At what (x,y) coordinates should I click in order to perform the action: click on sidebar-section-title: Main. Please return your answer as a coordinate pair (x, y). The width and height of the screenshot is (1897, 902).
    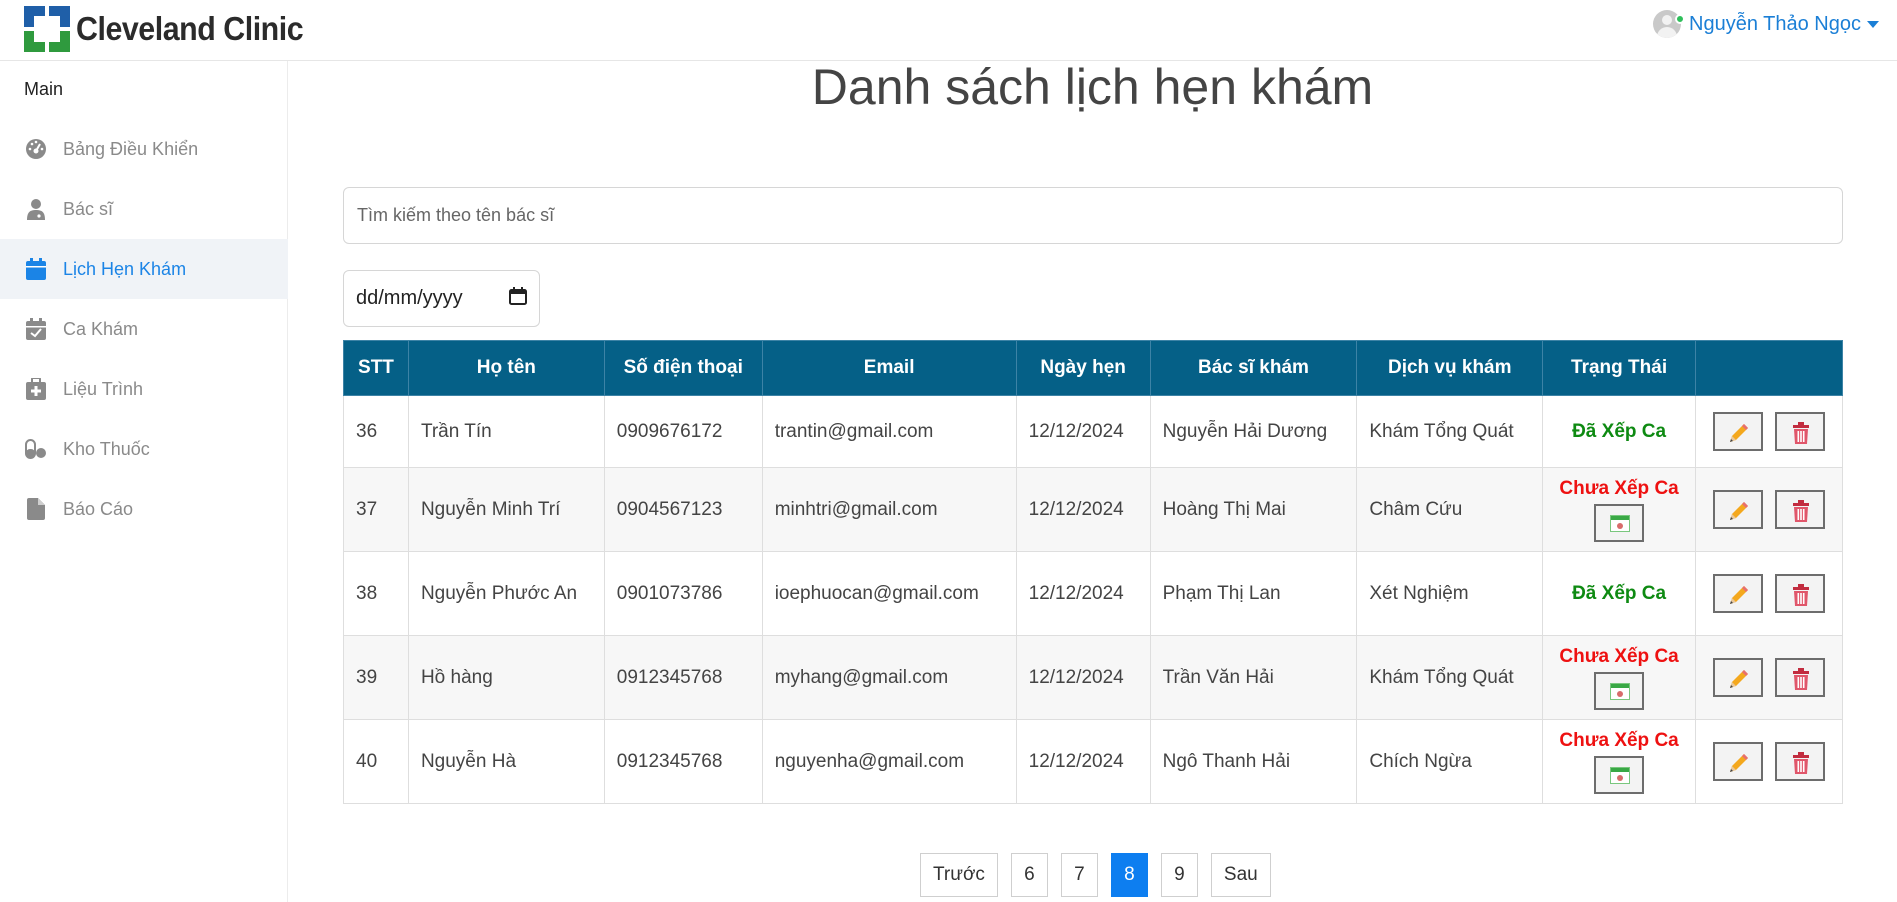
    Looking at the image, I should click on (44, 89).